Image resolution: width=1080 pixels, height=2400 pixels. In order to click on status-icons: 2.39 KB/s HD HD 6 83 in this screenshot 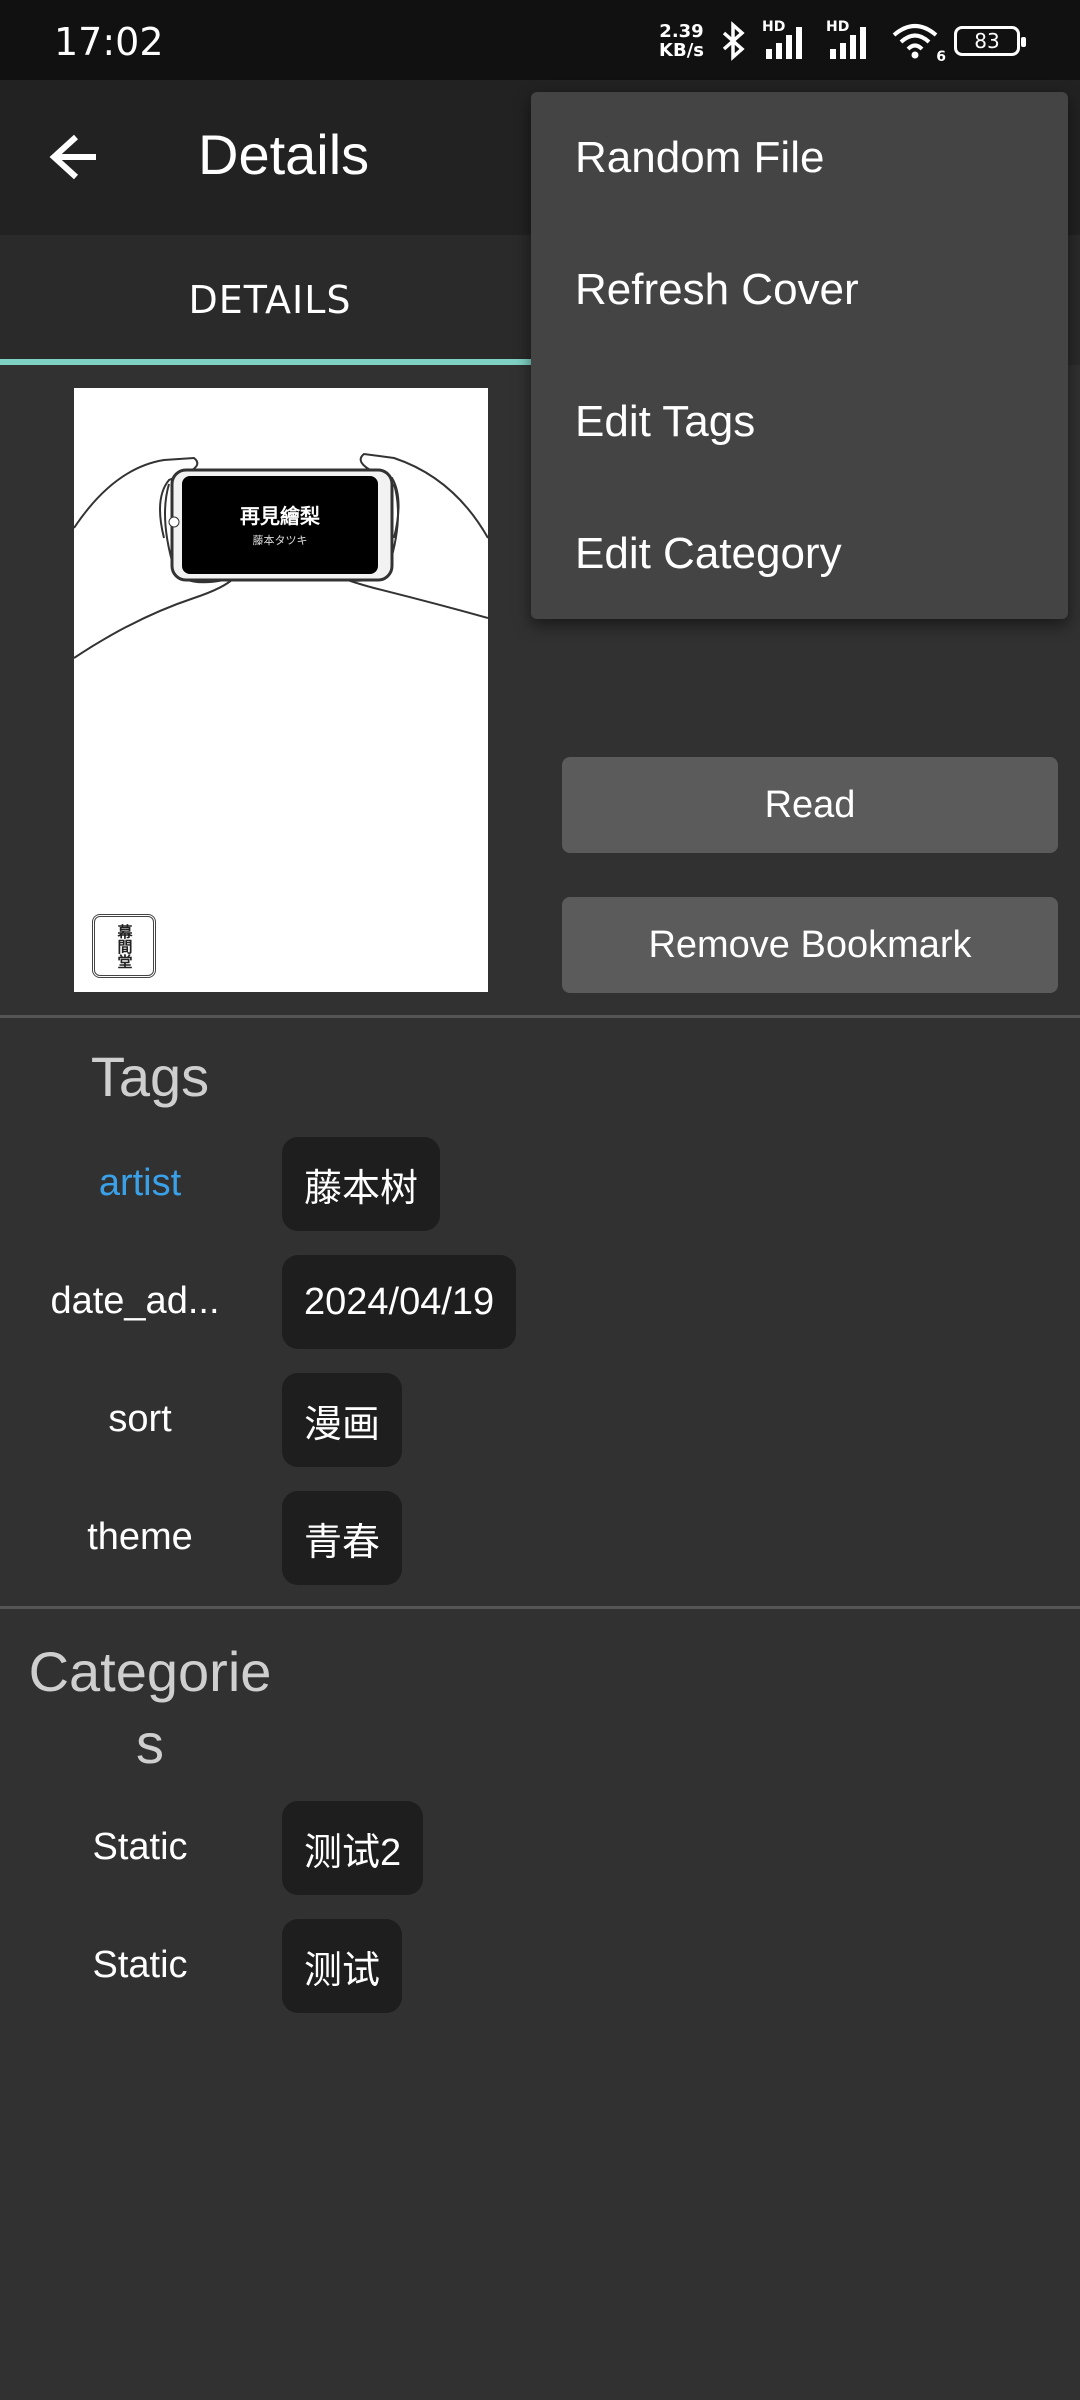, I will do `click(842, 41)`.